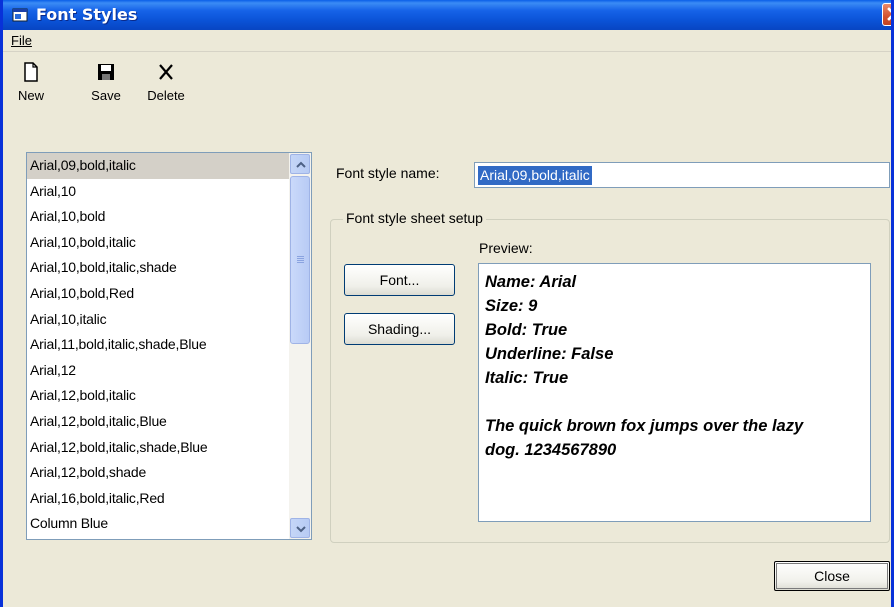 The height and width of the screenshot is (607, 894). What do you see at coordinates (158, 499) in the screenshot?
I see `list-item: Arial,16,bold,italic,Red` at bounding box center [158, 499].